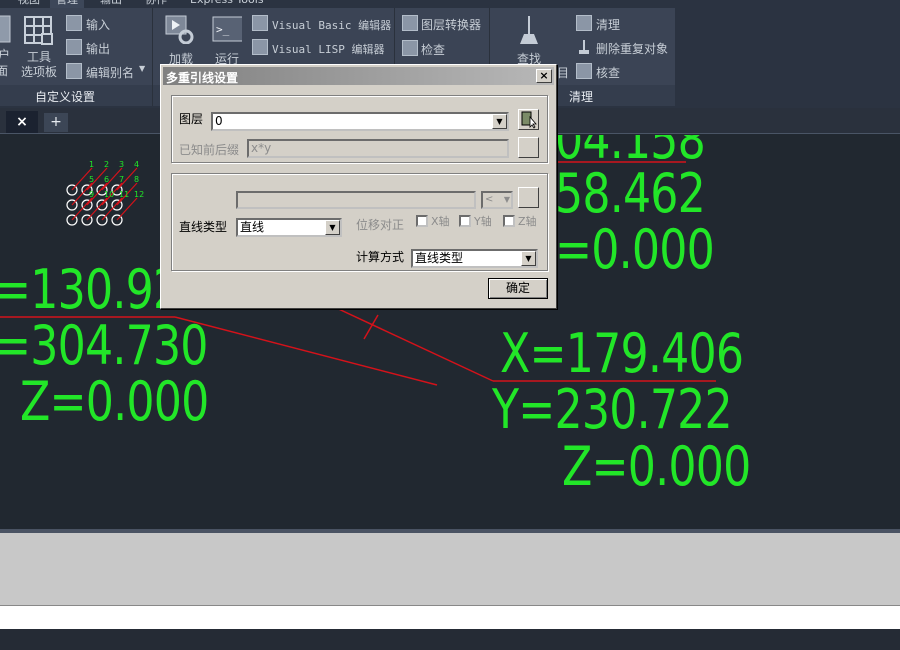 The height and width of the screenshot is (650, 900). Describe the element at coordinates (630, 193) in the screenshot. I see `coord-text-y-top: 58.462` at that location.